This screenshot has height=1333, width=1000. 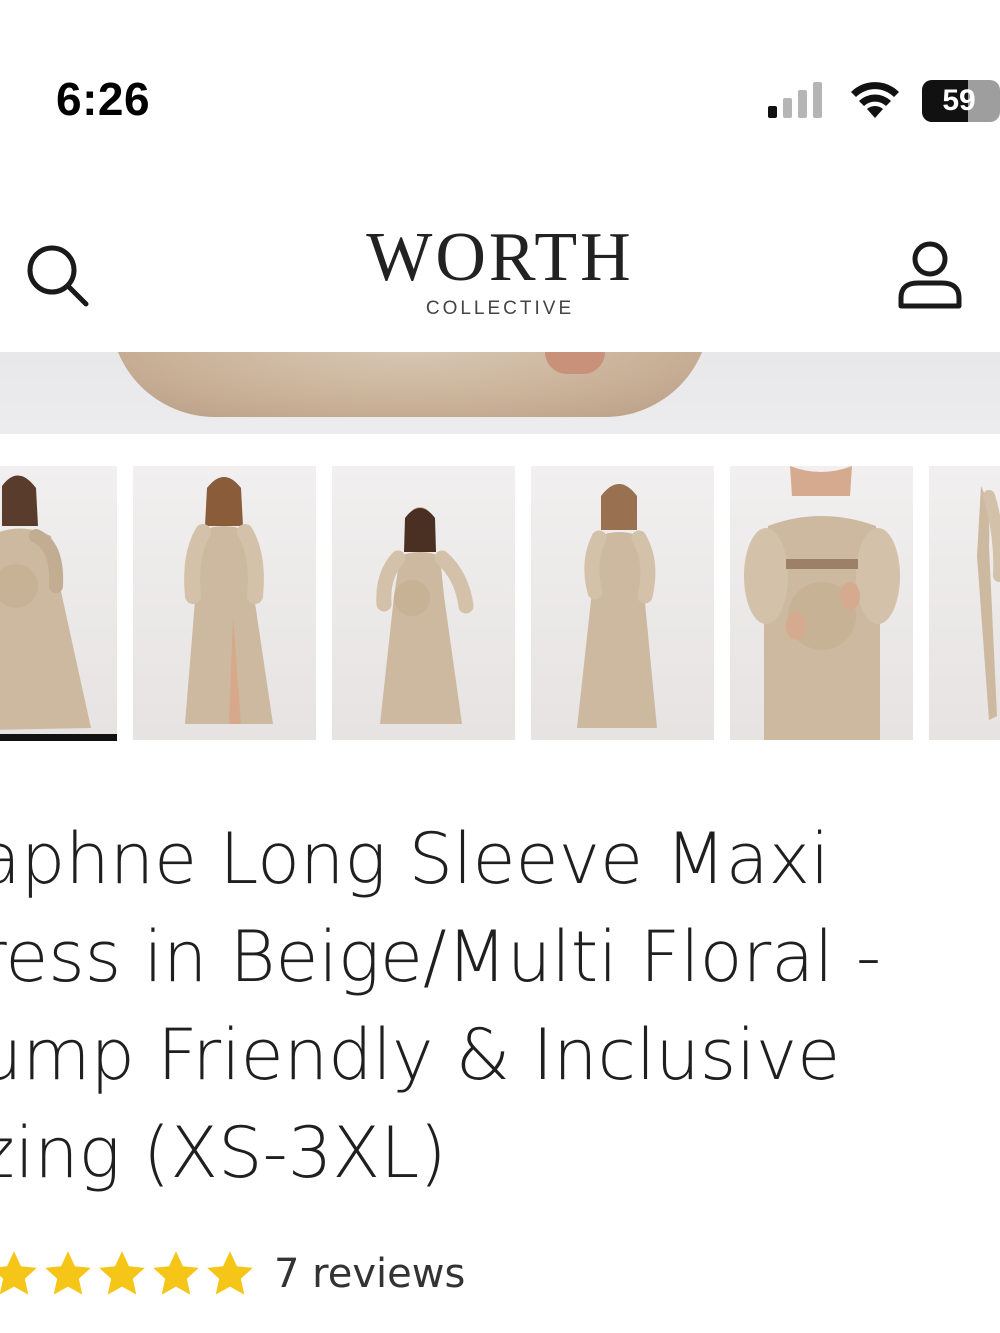 I want to click on battery-icon: 59, so click(x=961, y=101).